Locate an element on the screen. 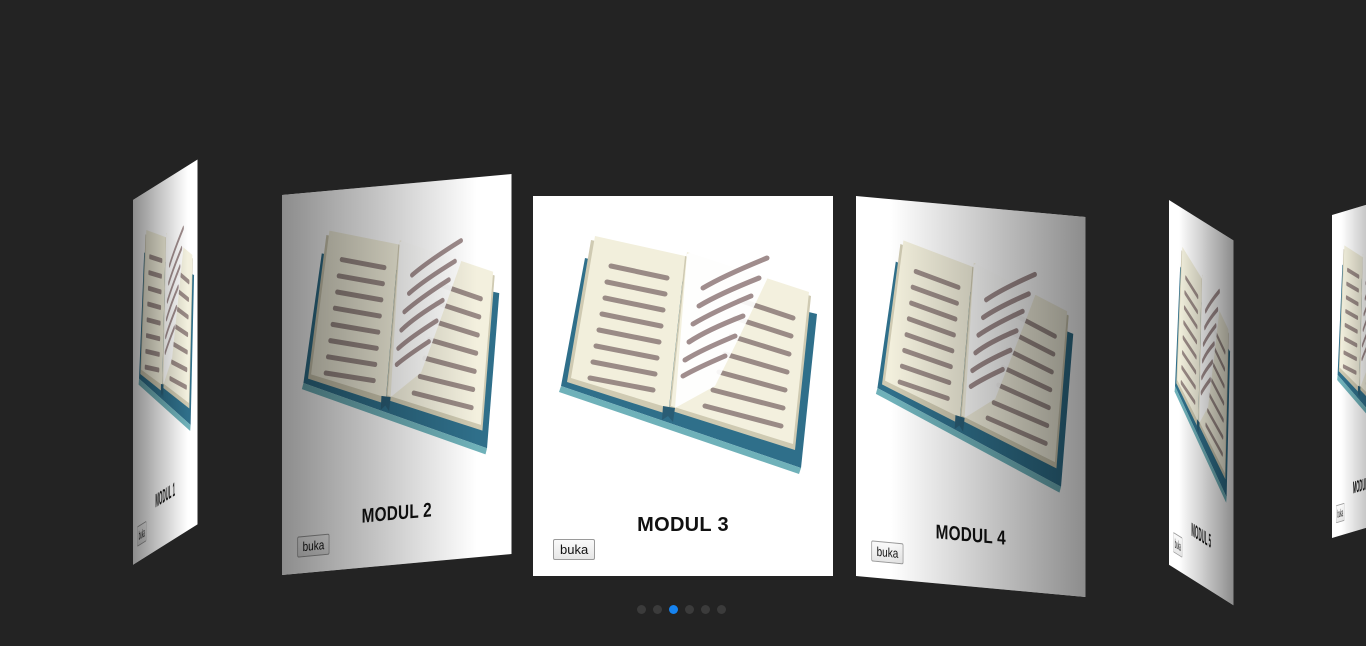  open-module-6-button: buka is located at coordinates (1340, 513).